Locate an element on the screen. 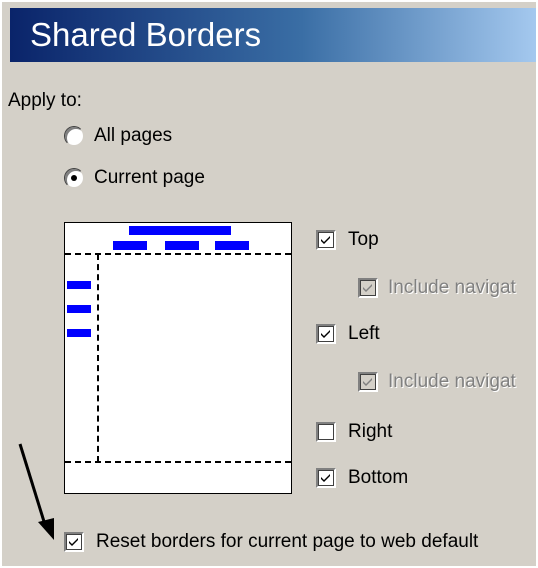  right-label: Right is located at coordinates (370, 432).